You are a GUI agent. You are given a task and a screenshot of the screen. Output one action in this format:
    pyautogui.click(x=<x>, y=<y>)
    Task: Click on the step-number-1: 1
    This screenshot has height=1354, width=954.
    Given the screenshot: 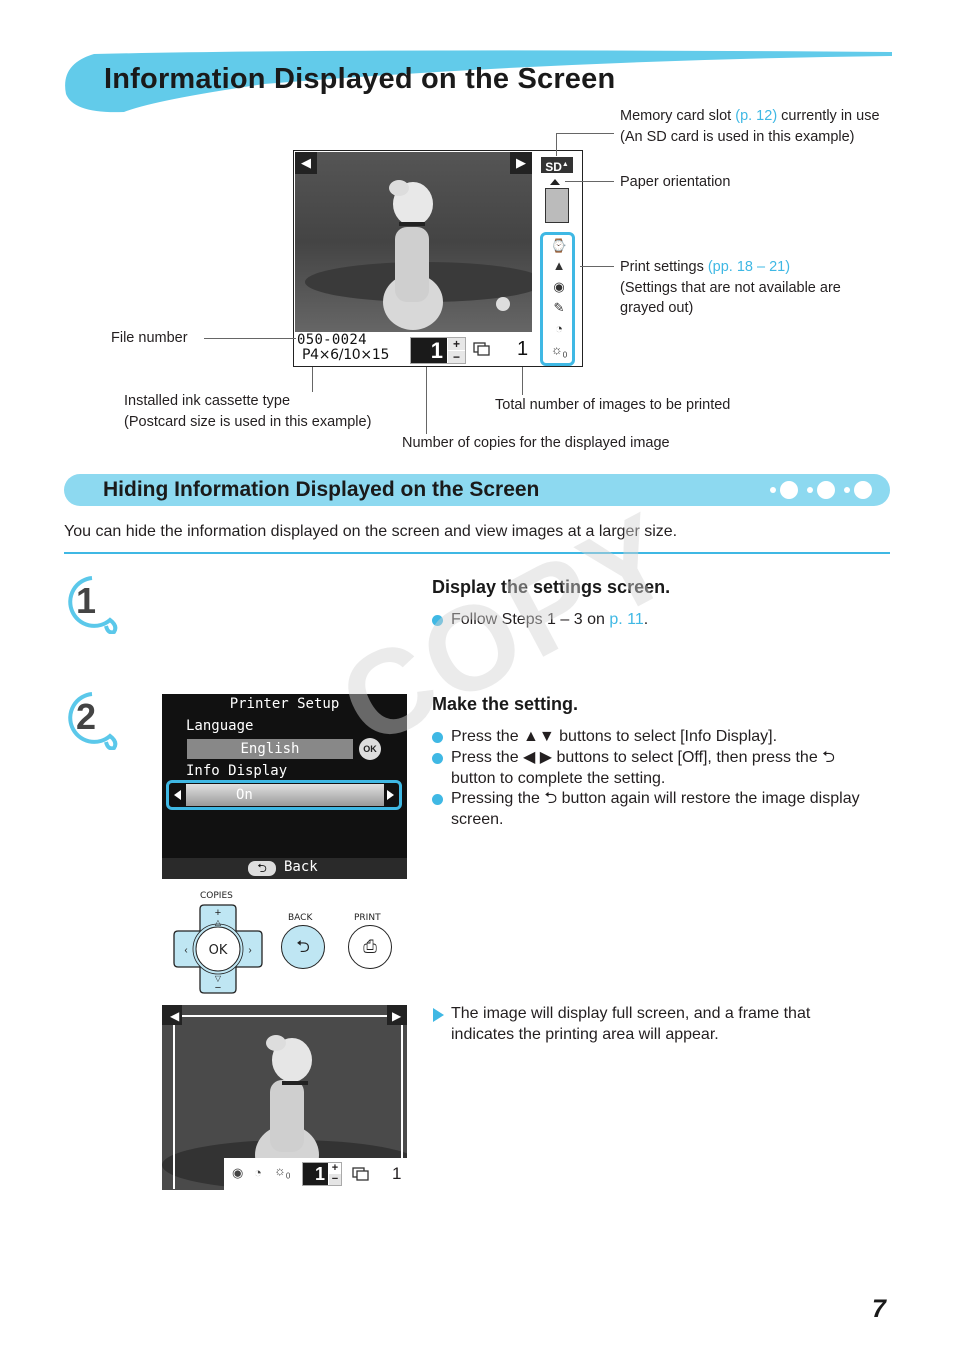 What is the action you would take?
    pyautogui.click(x=92, y=604)
    